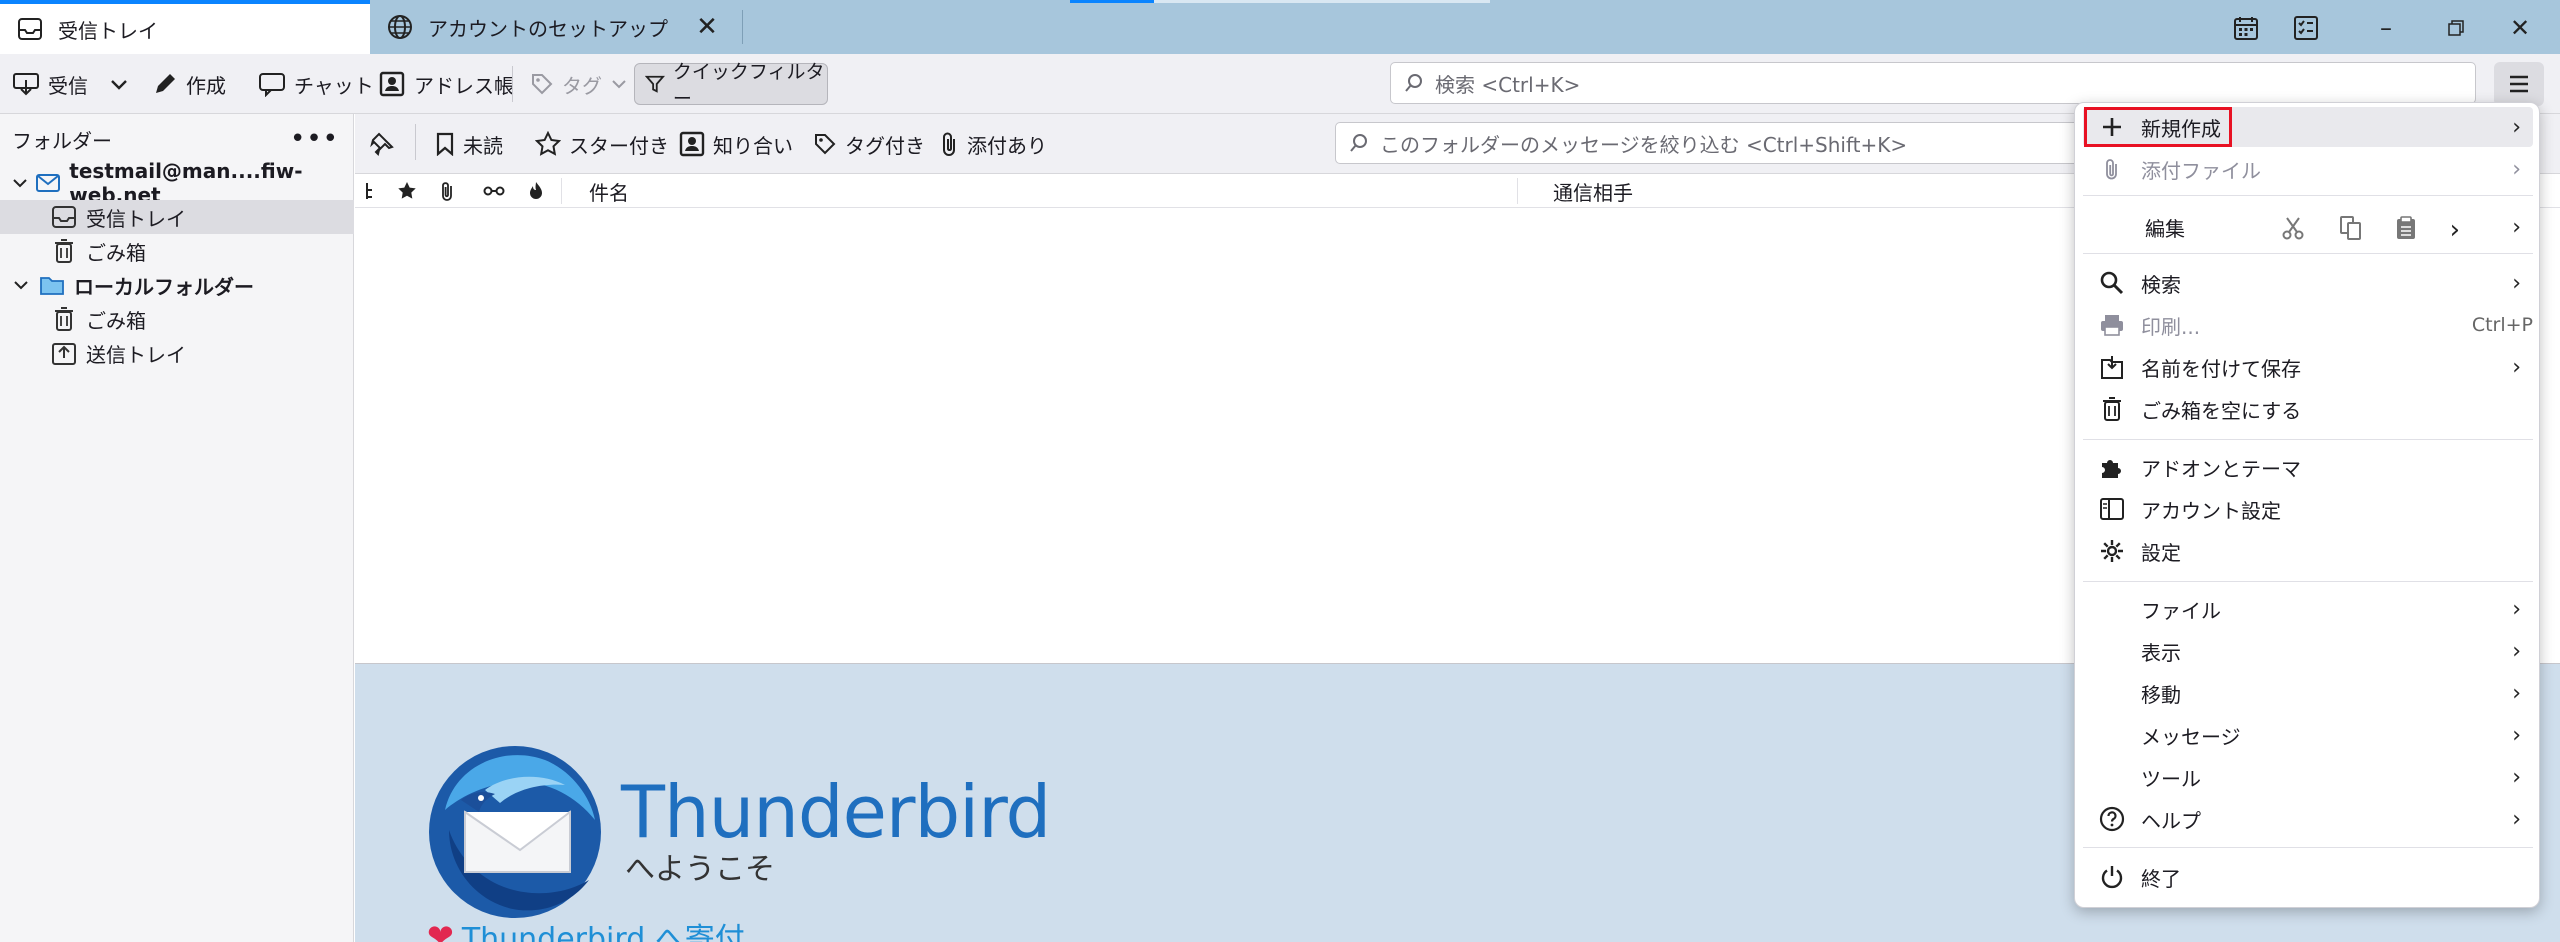 The height and width of the screenshot is (942, 2560). What do you see at coordinates (177, 285) in the screenshot?
I see `folder-local: ローカルフォルダー` at bounding box center [177, 285].